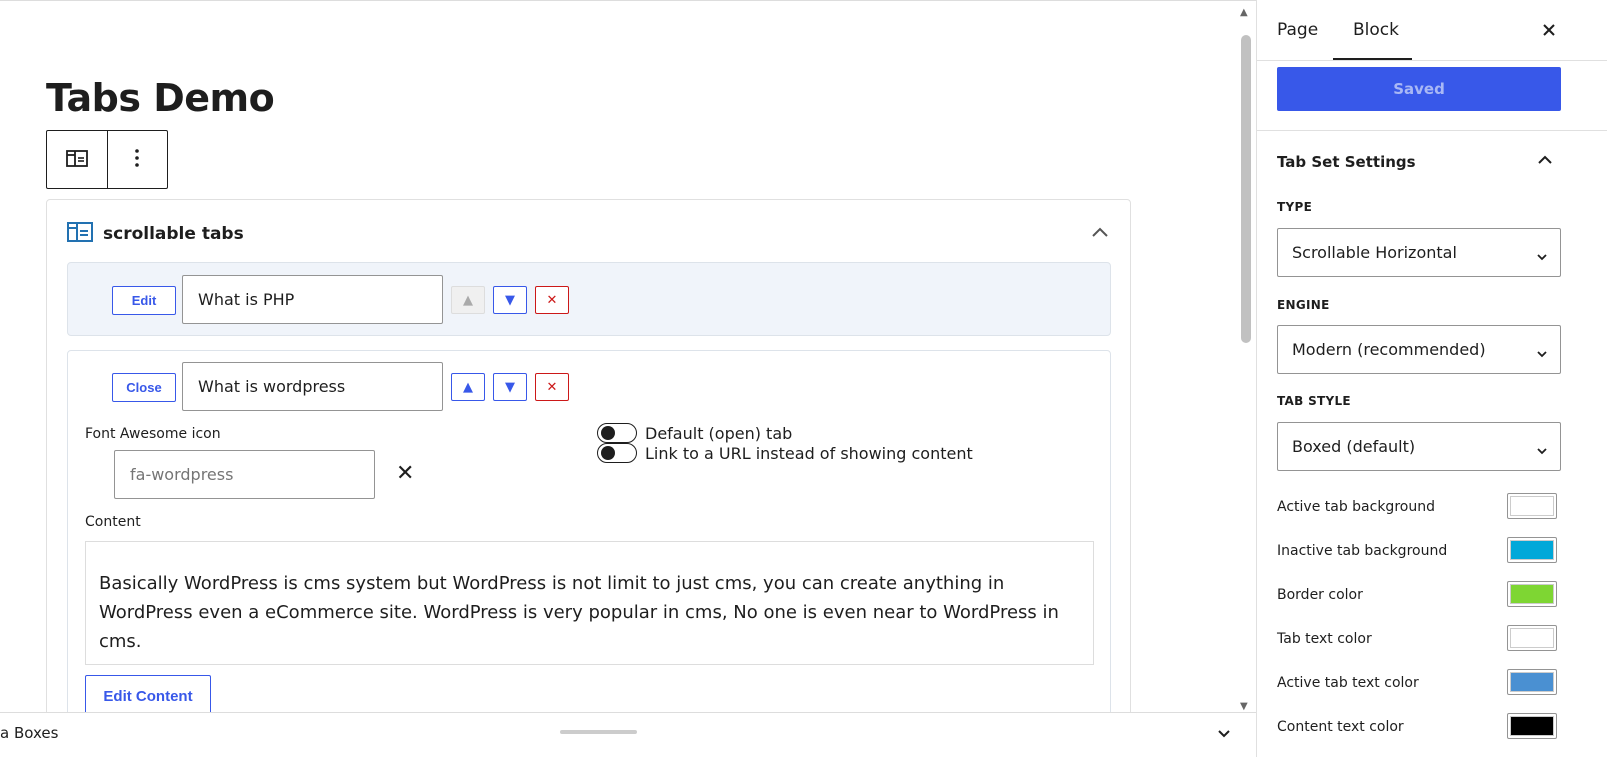  Describe the element at coordinates (617, 433) in the screenshot. I see `default-tab-toggle` at that location.